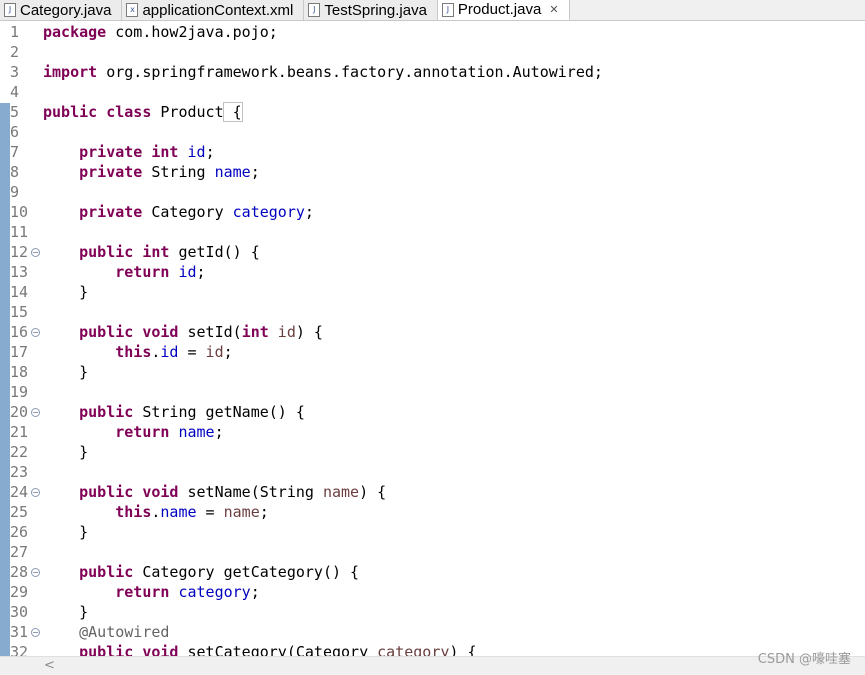 Image resolution: width=865 pixels, height=675 pixels. Describe the element at coordinates (19, 632) in the screenshot. I see `line-number: 31` at that location.